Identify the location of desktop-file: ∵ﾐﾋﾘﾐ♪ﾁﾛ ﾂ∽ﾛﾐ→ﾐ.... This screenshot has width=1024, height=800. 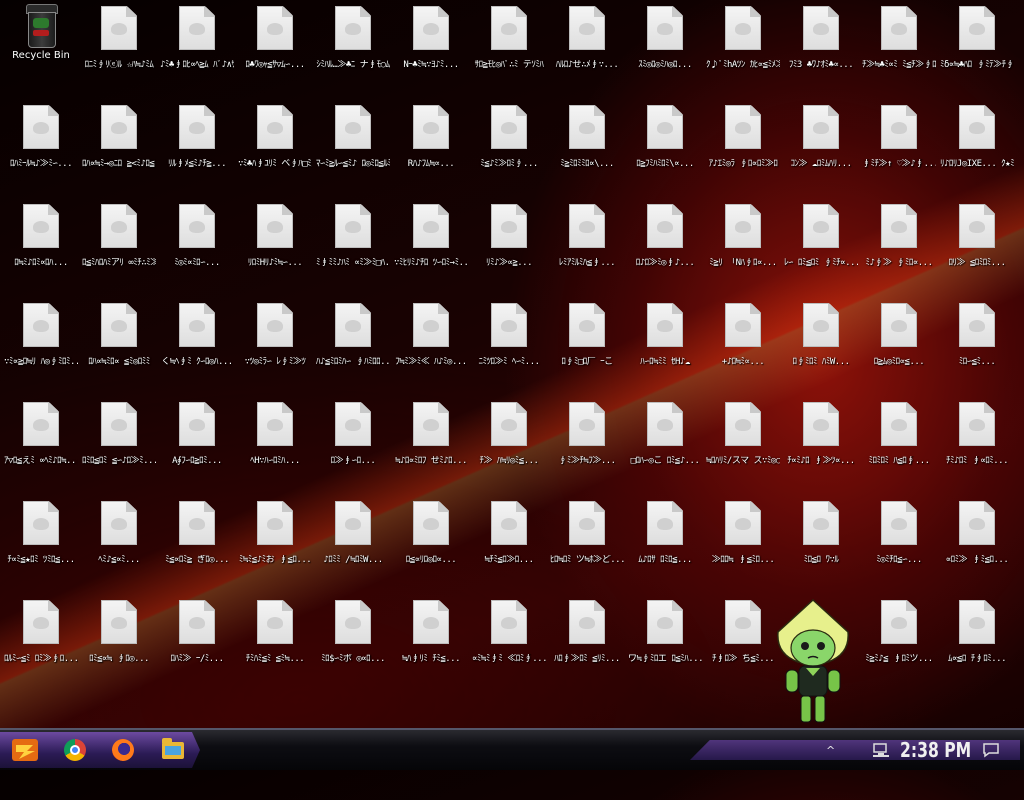
(431, 243).